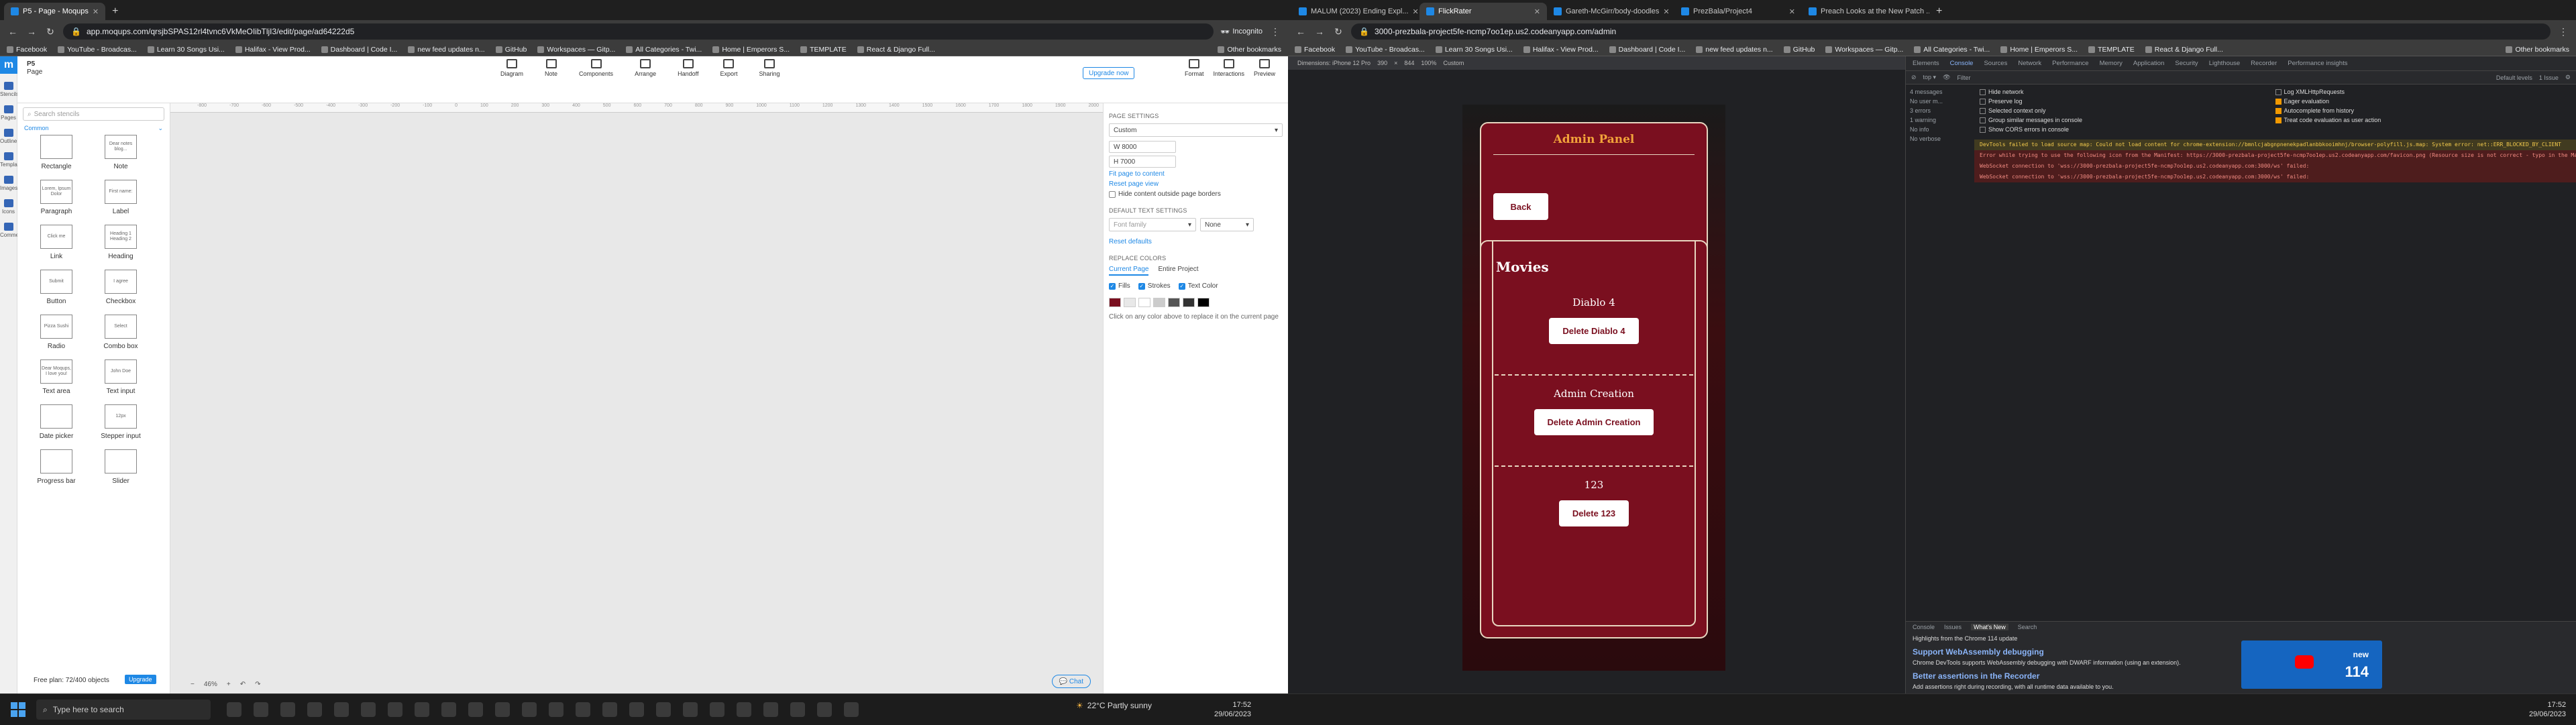 This screenshot has width=2576, height=725. I want to click on tab-entire-project: Entire Project, so click(1178, 271).